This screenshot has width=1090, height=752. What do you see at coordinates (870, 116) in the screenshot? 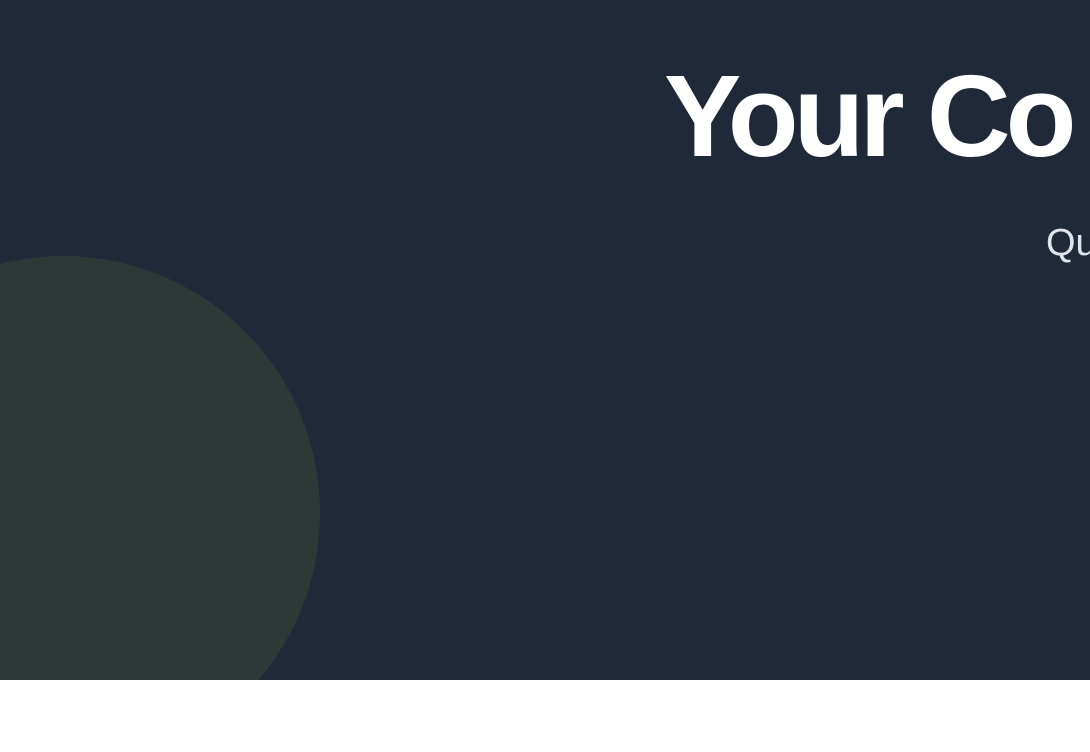
I see `hero-title: Your Co` at bounding box center [870, 116].